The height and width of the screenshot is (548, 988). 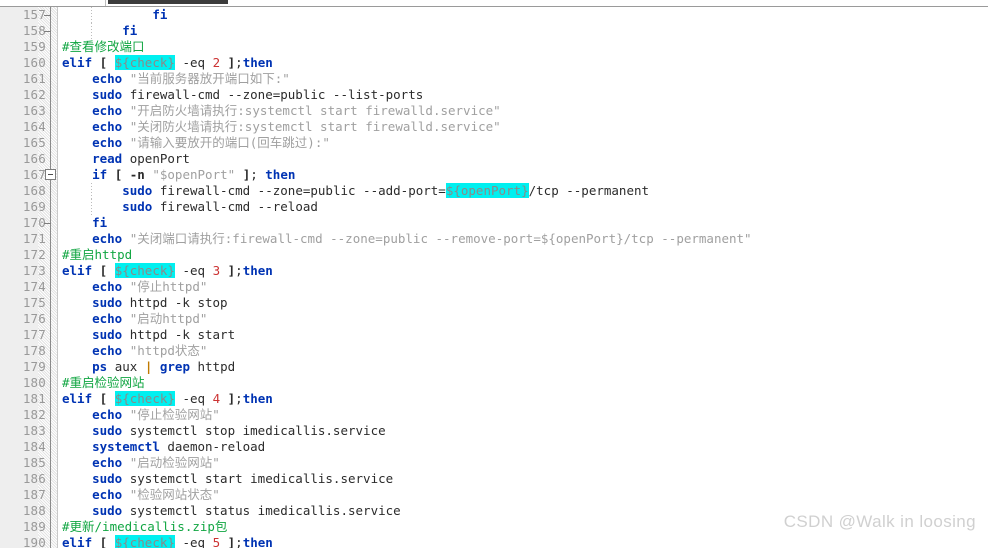 I want to click on line-number: 190, so click(x=34, y=541).